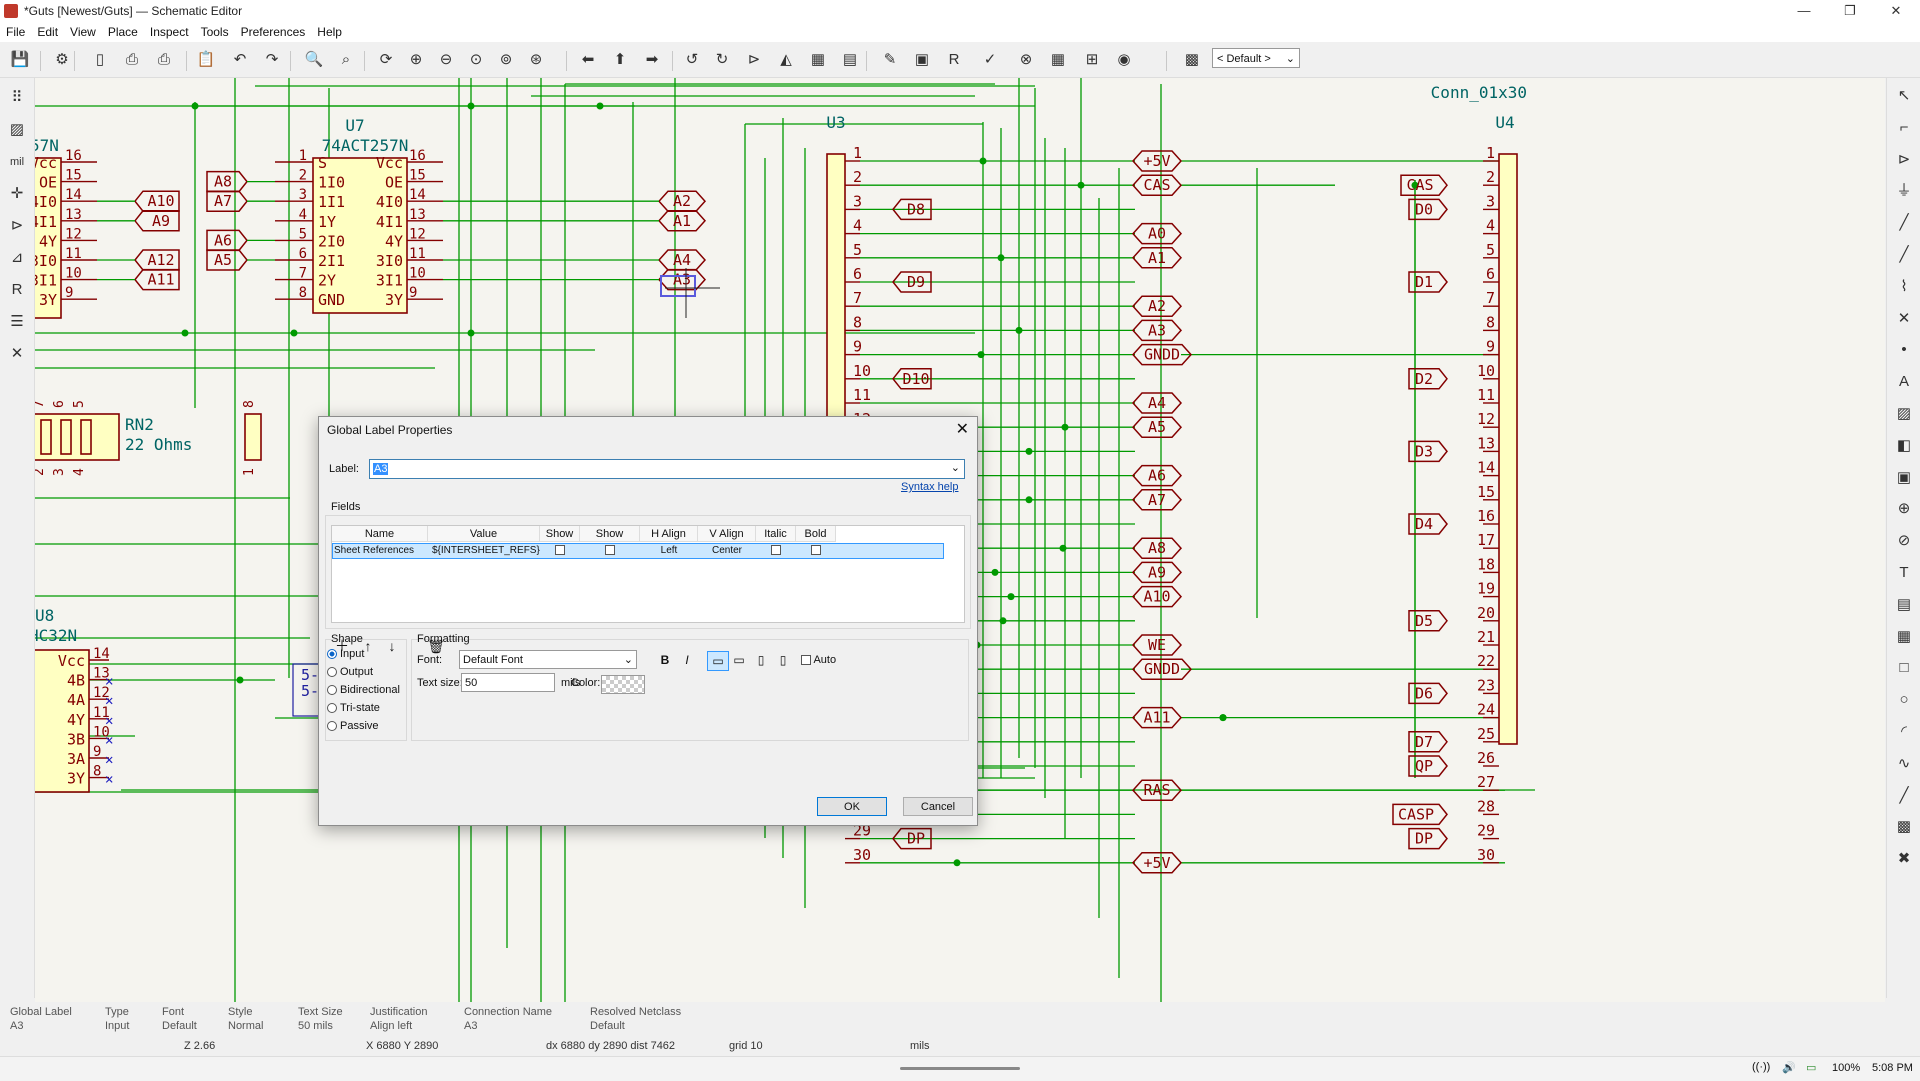 Image resolution: width=1920 pixels, height=1081 pixels. Describe the element at coordinates (1256, 58) in the screenshot. I see `variant-select: < Default > ⌄` at that location.